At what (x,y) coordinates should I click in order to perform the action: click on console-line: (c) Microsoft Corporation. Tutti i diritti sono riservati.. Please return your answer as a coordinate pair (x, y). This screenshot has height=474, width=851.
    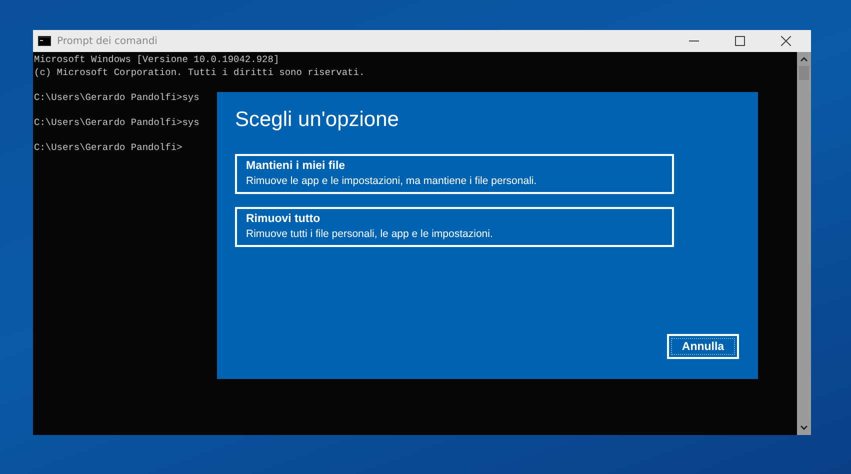
    Looking at the image, I should click on (199, 73).